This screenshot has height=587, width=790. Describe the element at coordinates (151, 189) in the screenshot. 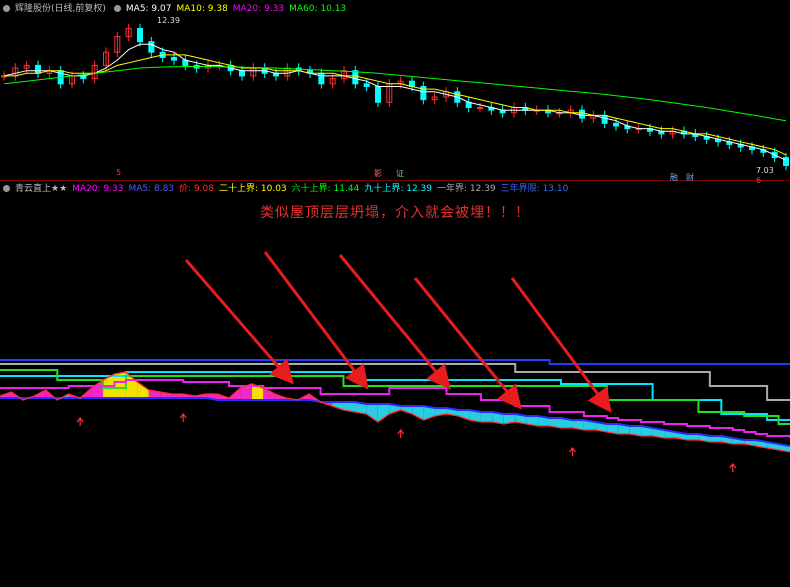

I see `legend-ind-ma5: MA5: 8.83` at that location.